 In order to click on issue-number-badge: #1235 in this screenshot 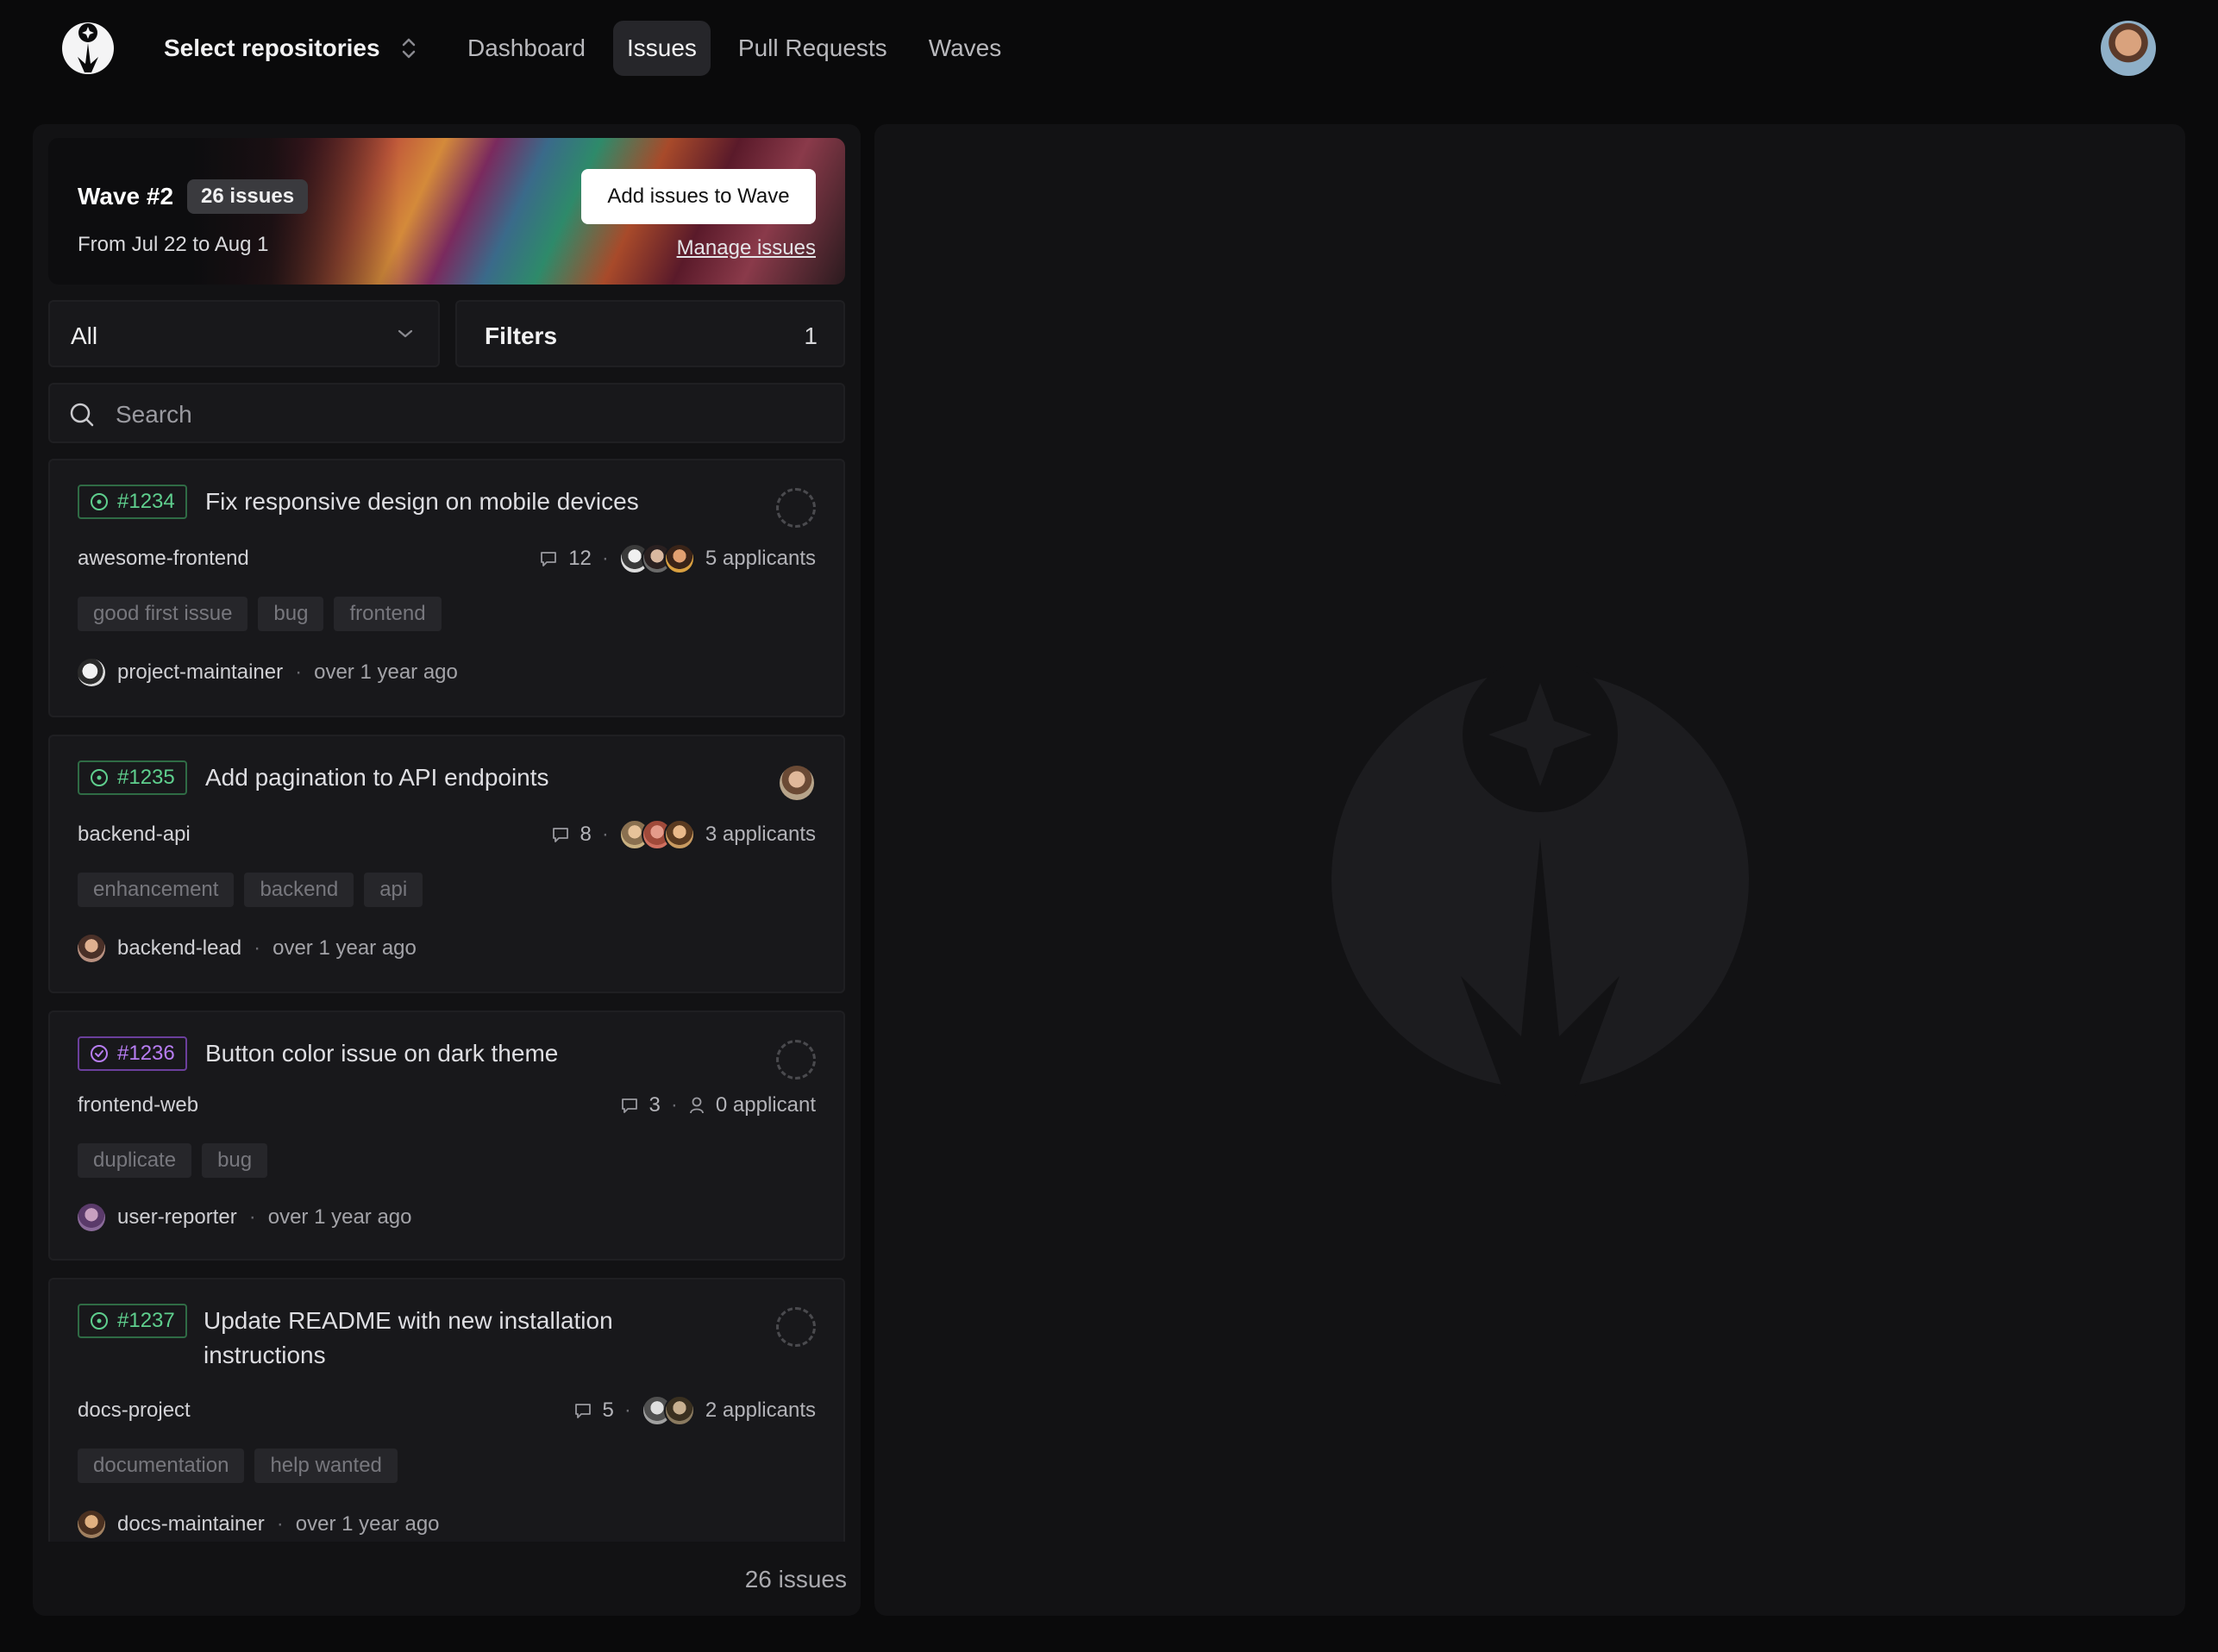, I will do `click(132, 777)`.